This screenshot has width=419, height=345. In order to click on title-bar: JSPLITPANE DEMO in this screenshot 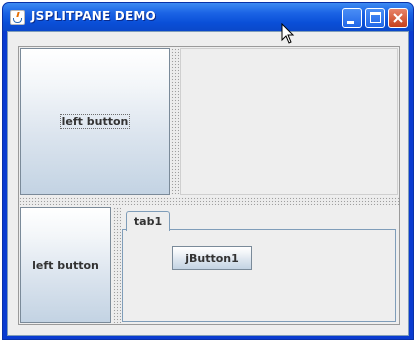, I will do `click(208, 17)`.